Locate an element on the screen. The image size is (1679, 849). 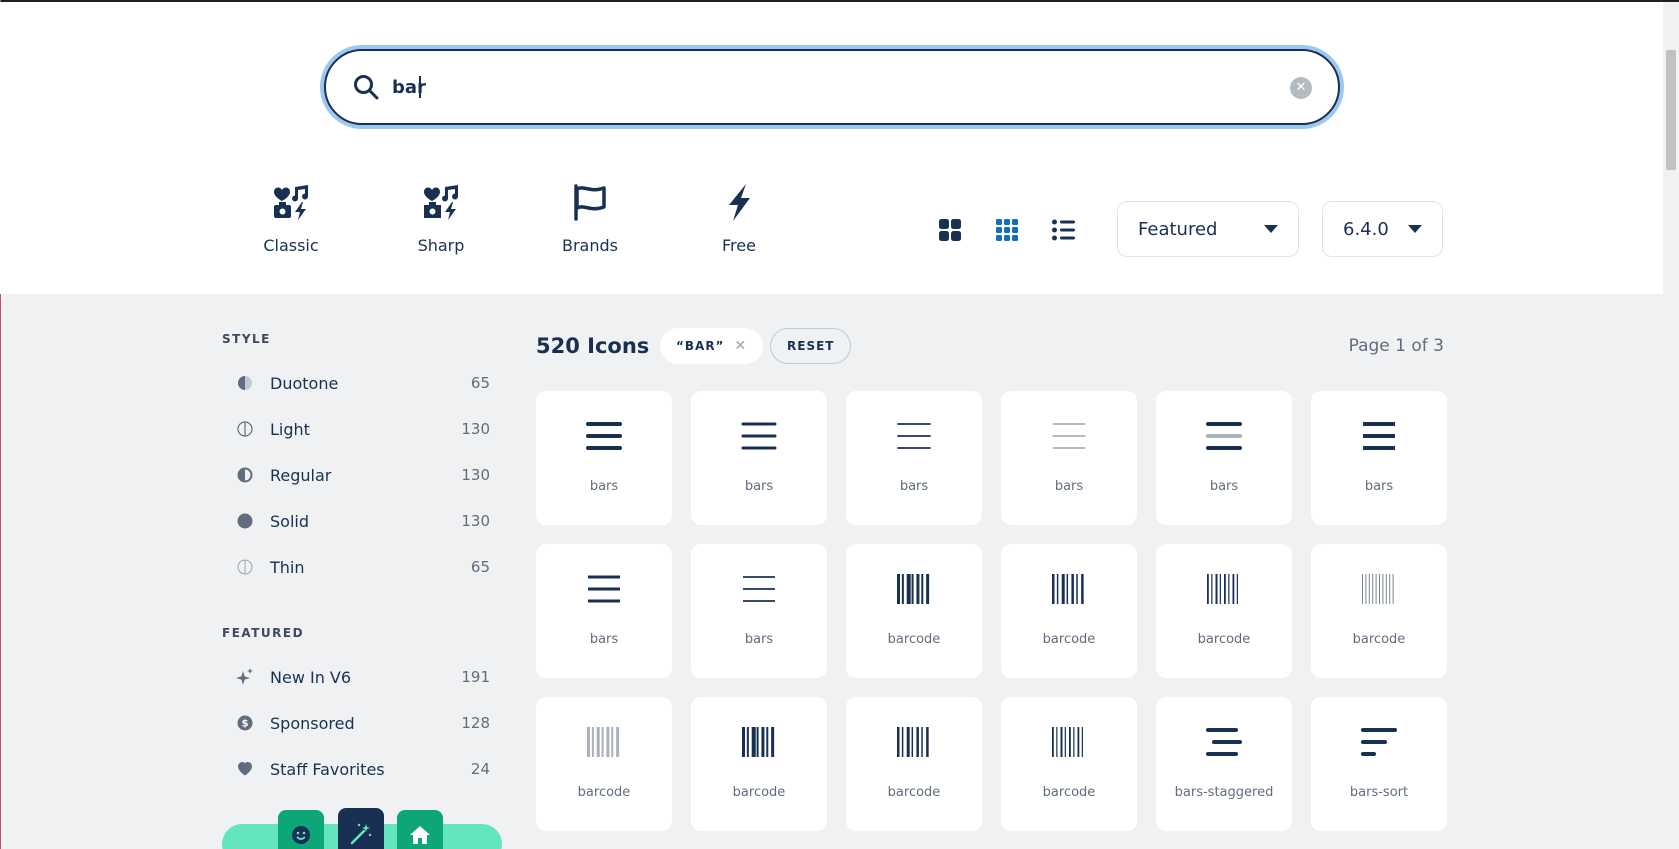
sort-select: Featured is located at coordinates (1208, 229).